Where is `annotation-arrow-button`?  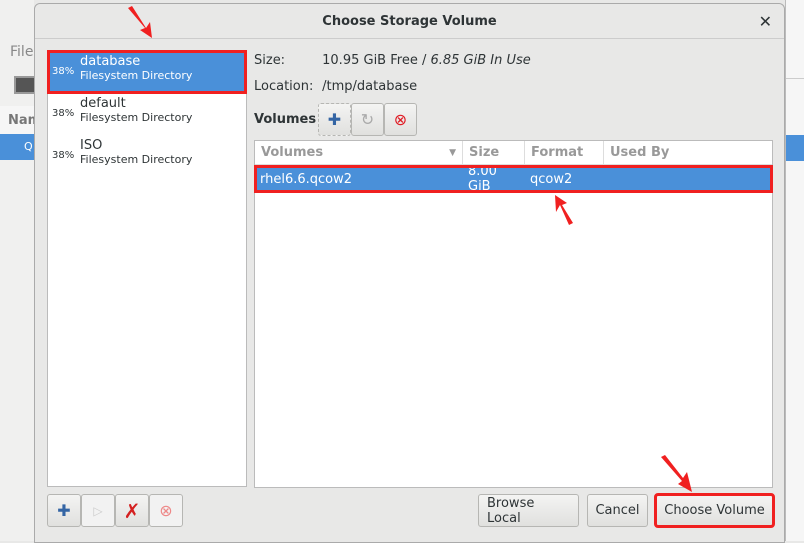 annotation-arrow-button is located at coordinates (676, 473).